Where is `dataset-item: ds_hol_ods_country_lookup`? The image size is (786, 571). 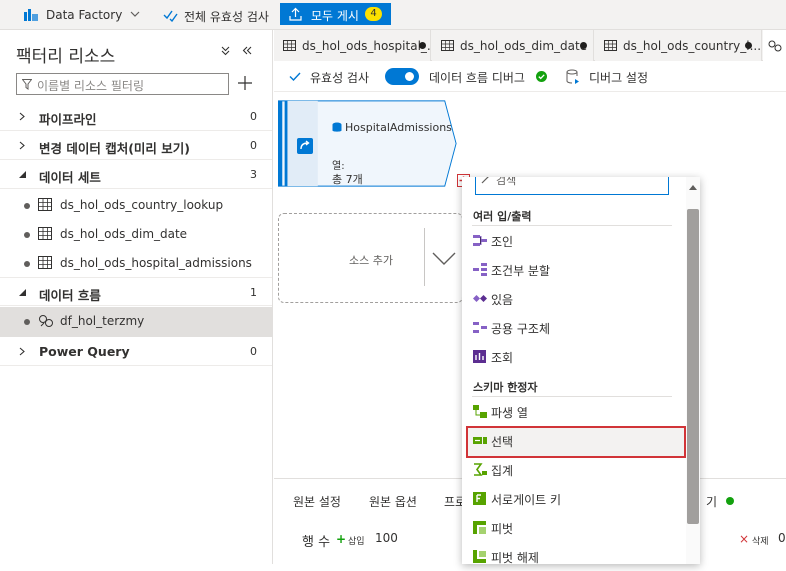 dataset-item: ds_hol_ods_country_lookup is located at coordinates (136, 205).